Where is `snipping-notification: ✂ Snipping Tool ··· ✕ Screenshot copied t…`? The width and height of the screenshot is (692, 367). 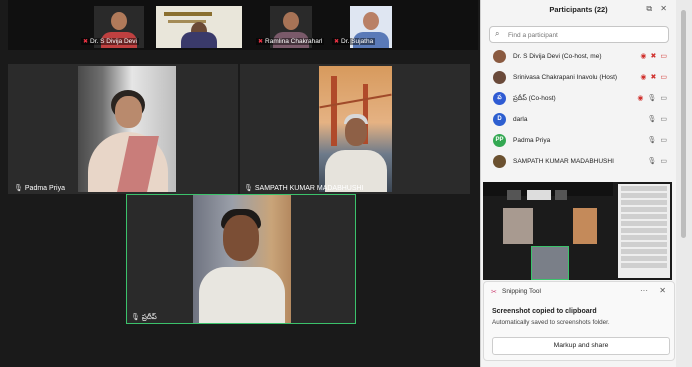 snipping-notification: ✂ Snipping Tool ··· ✕ Screenshot copied t… is located at coordinates (579, 321).